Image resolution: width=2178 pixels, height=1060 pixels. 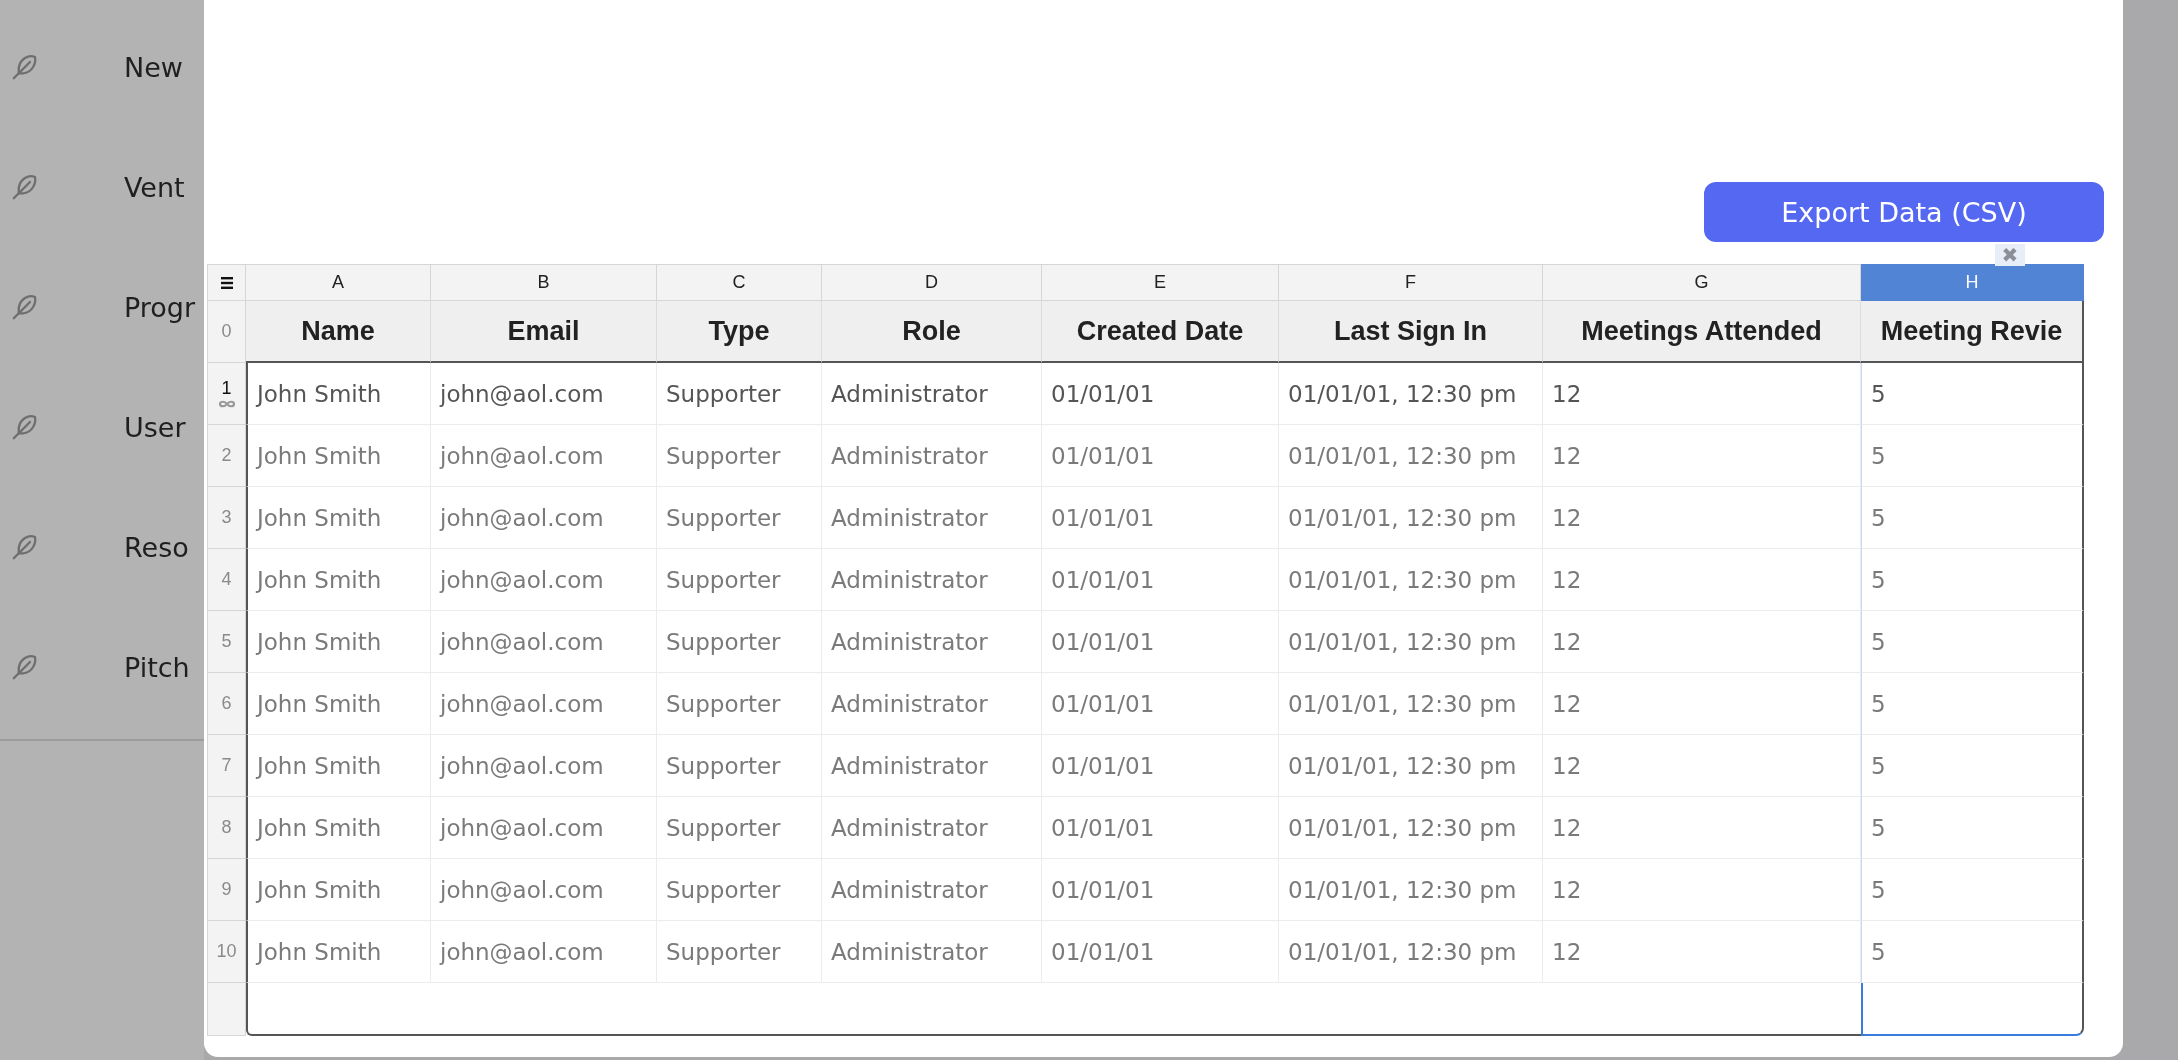 What do you see at coordinates (1160, 282) in the screenshot?
I see `column-letter: E` at bounding box center [1160, 282].